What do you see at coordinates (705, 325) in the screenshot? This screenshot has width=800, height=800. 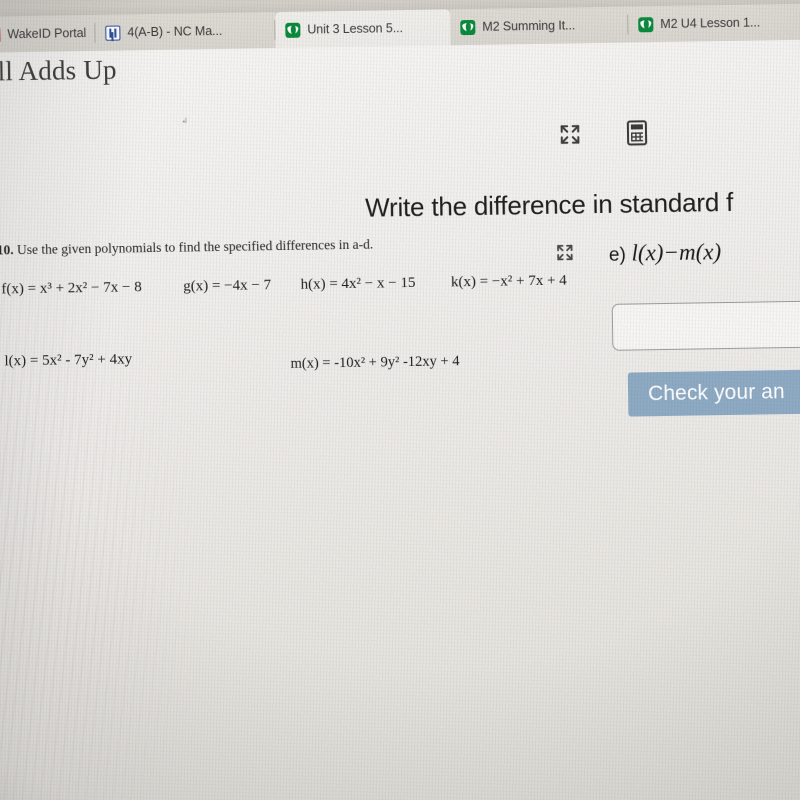 I see `answer-input` at bounding box center [705, 325].